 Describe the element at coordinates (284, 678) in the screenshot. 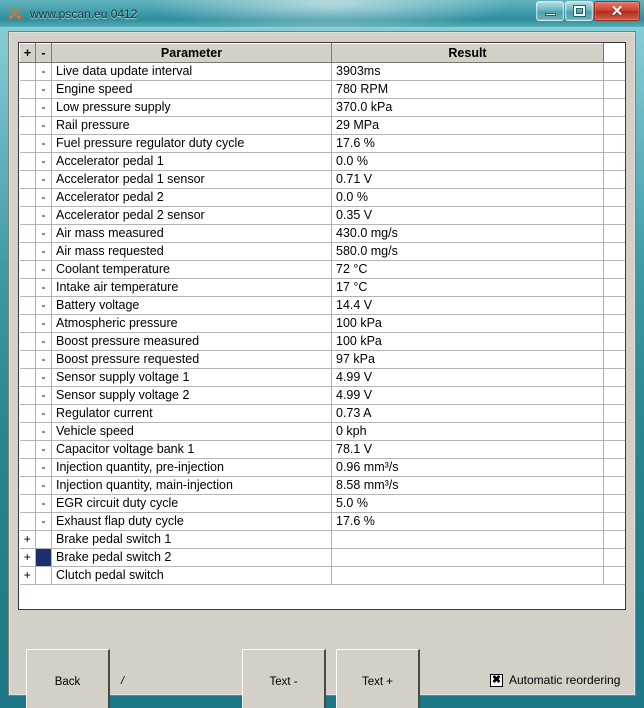

I see `text-decrease-button: Text -` at that location.